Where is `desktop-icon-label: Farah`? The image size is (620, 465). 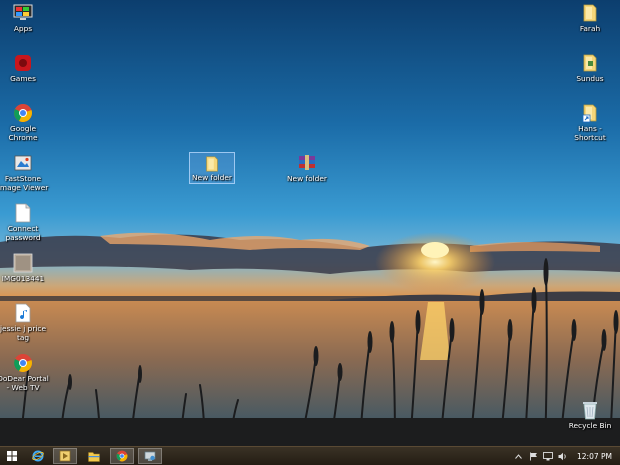
desktop-icon-label: Farah is located at coordinates (590, 28).